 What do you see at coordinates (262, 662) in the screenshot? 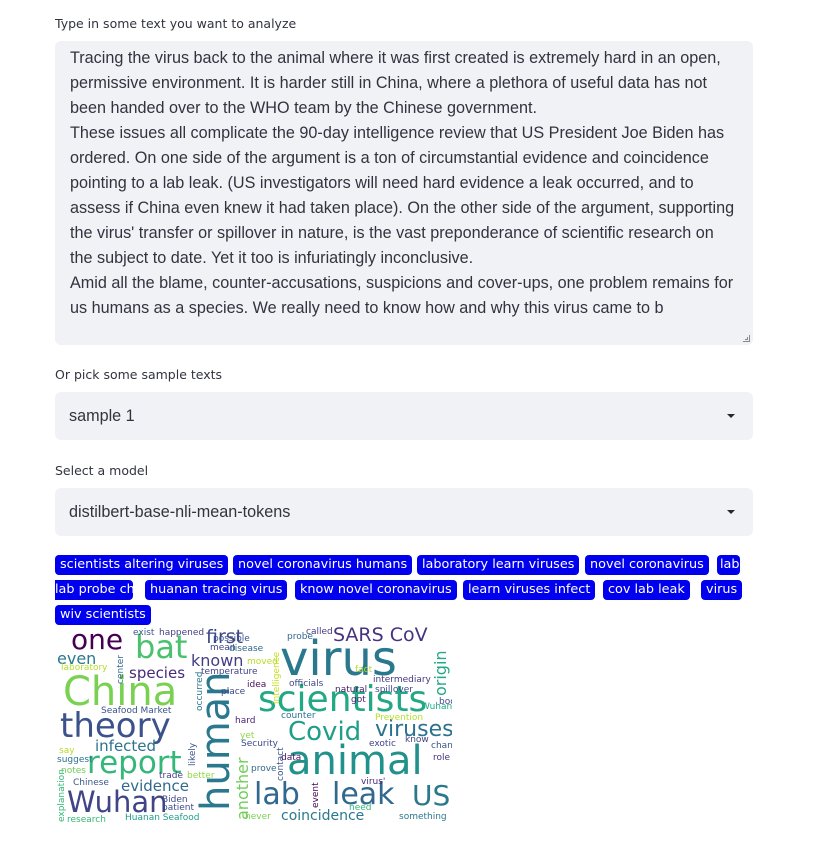
I see `cloud-word: moved` at bounding box center [262, 662].